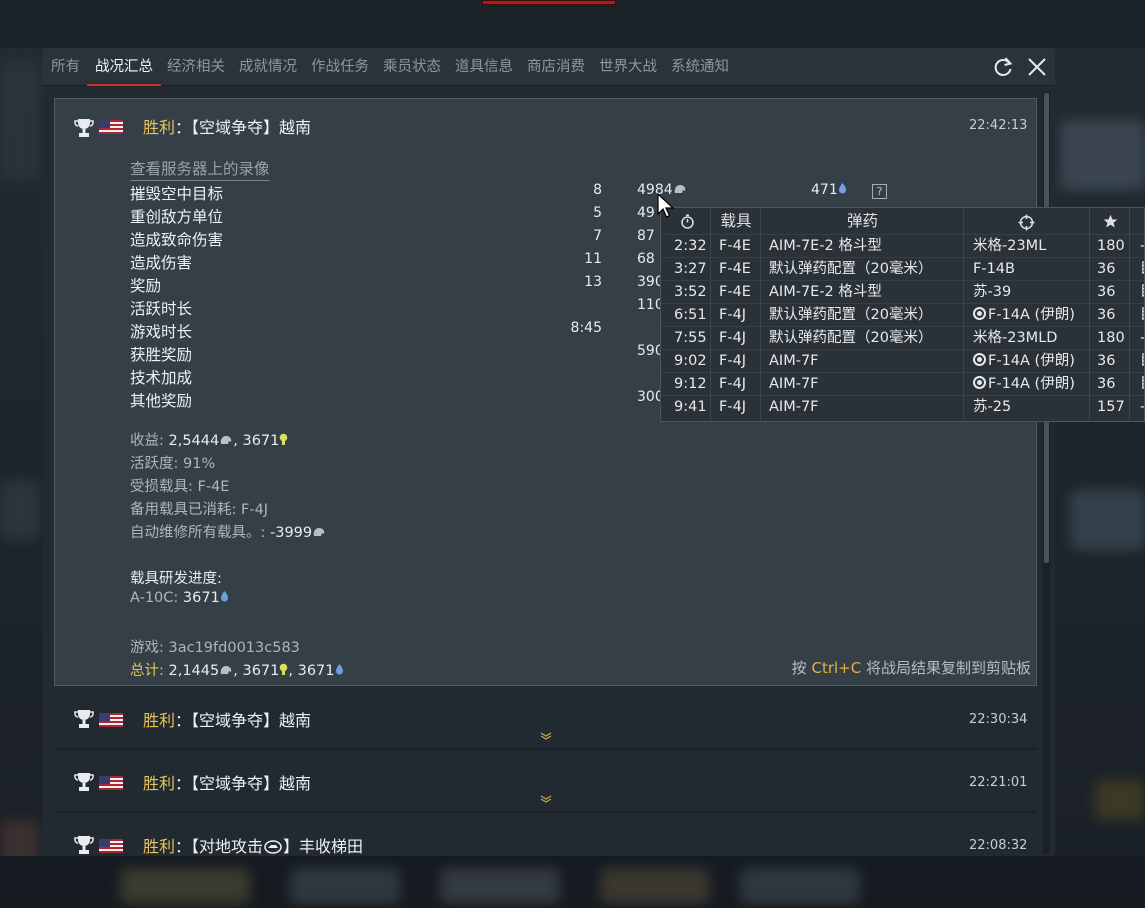 The image size is (1145, 908). Describe the element at coordinates (228, 531) in the screenshot. I see `repair-line: 自动维修所有载具。: -3999` at that location.